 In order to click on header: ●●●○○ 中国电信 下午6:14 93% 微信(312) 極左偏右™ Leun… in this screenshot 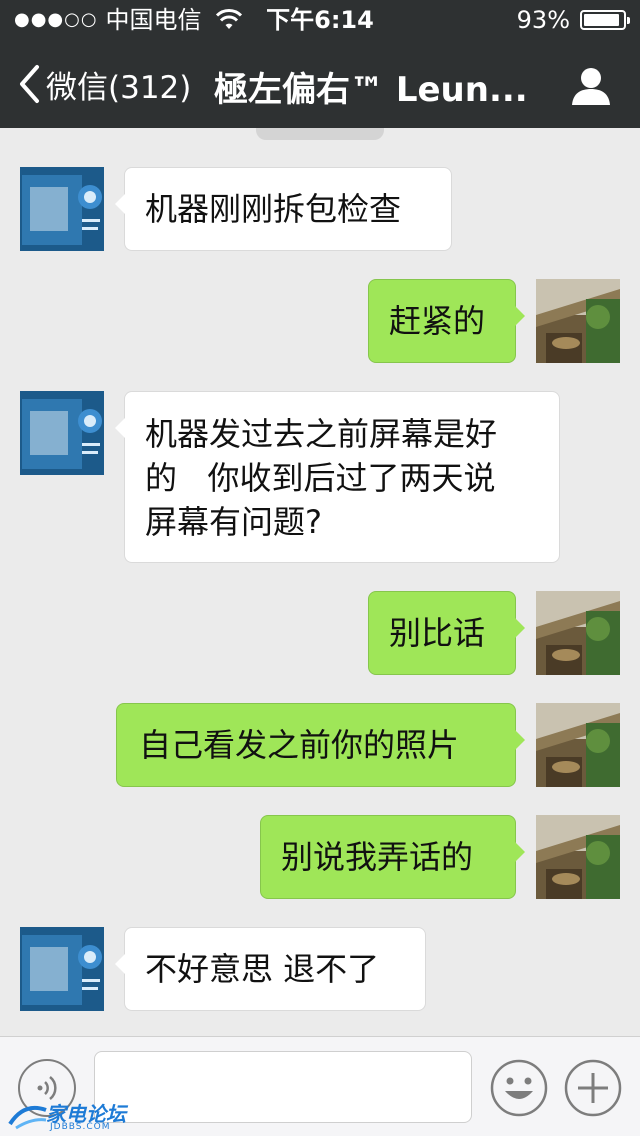, I will do `click(320, 64)`.